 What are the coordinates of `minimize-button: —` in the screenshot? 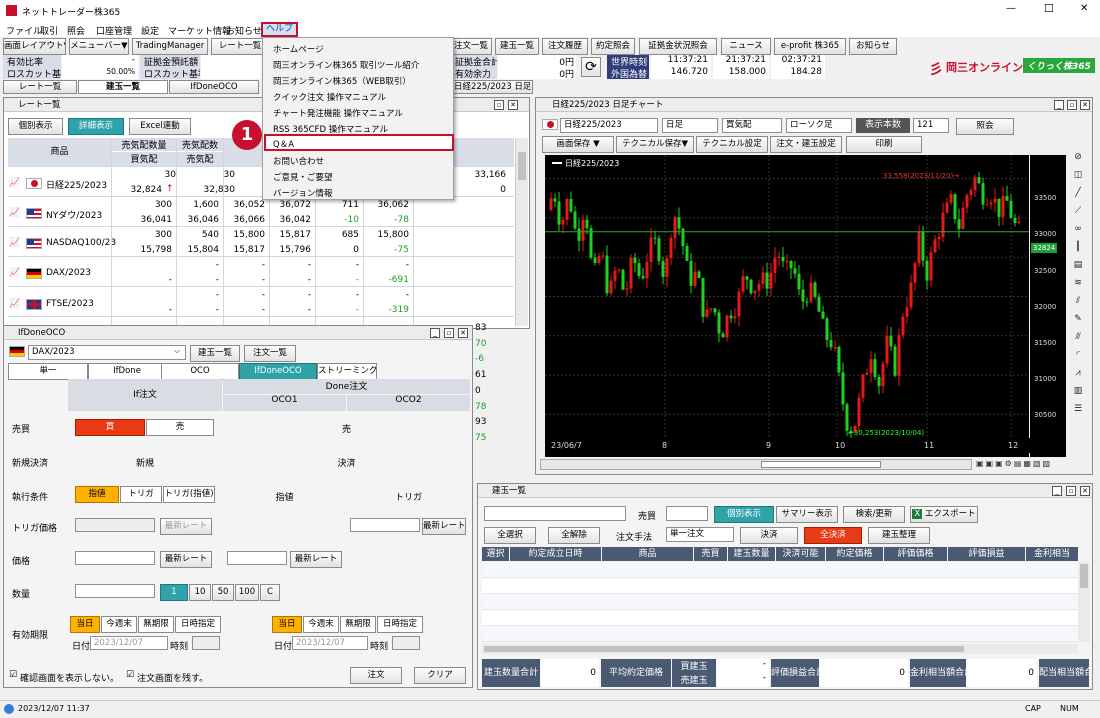 It's located at (1011, 8).